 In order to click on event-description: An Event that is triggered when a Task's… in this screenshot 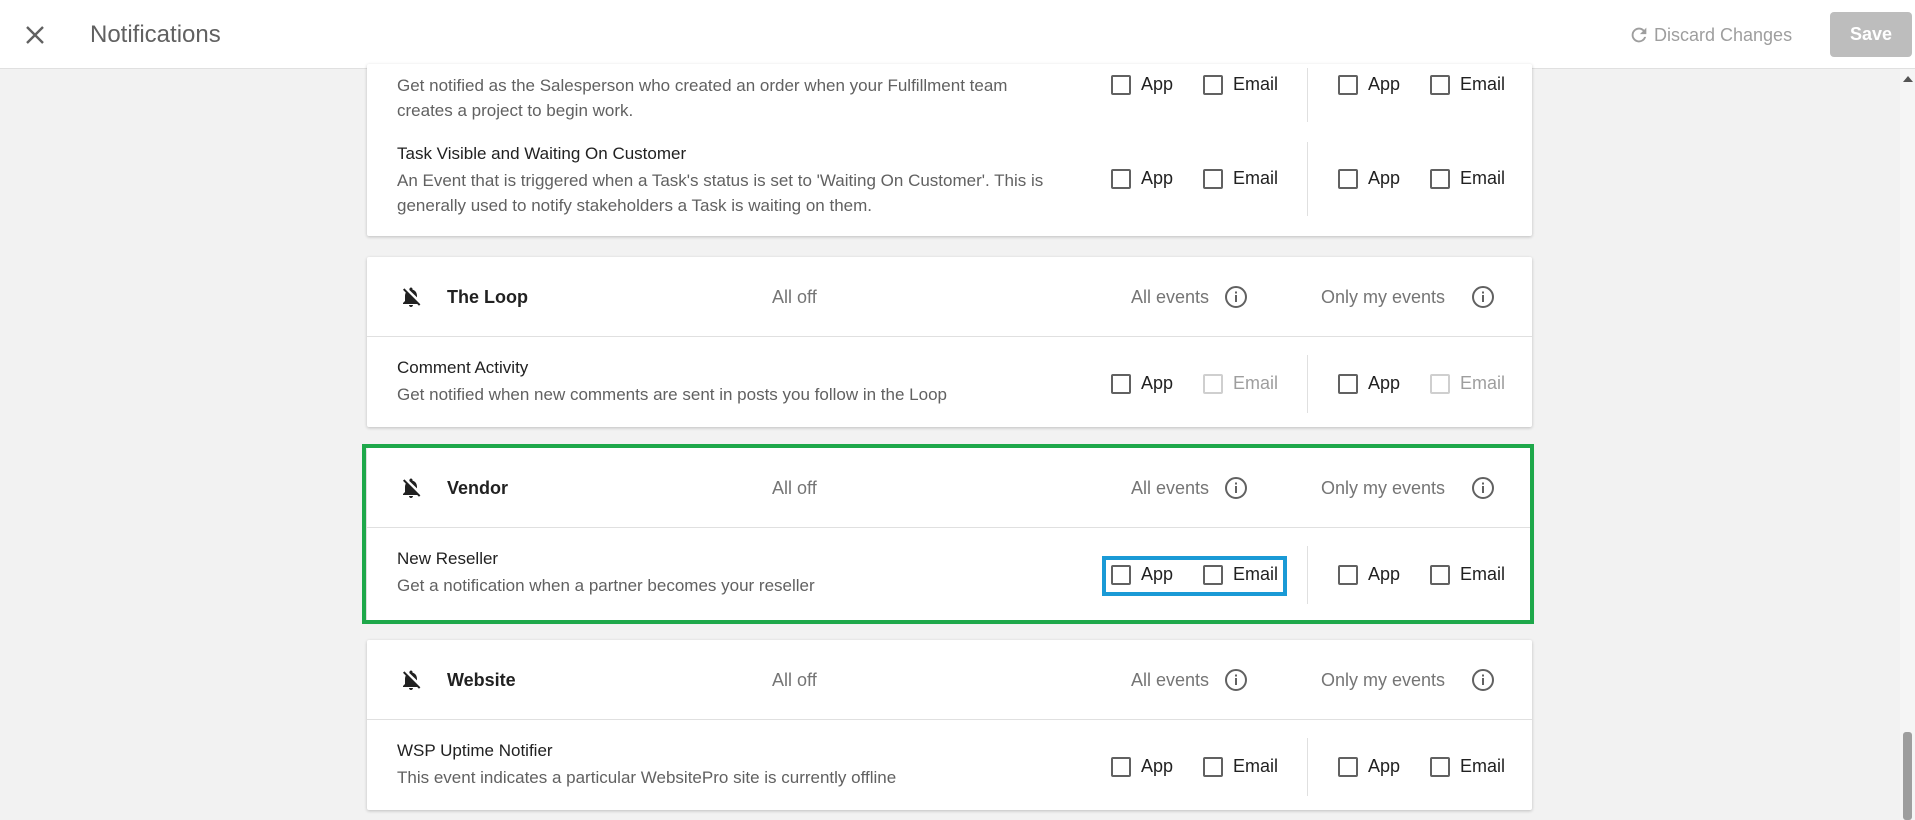, I will do `click(720, 193)`.